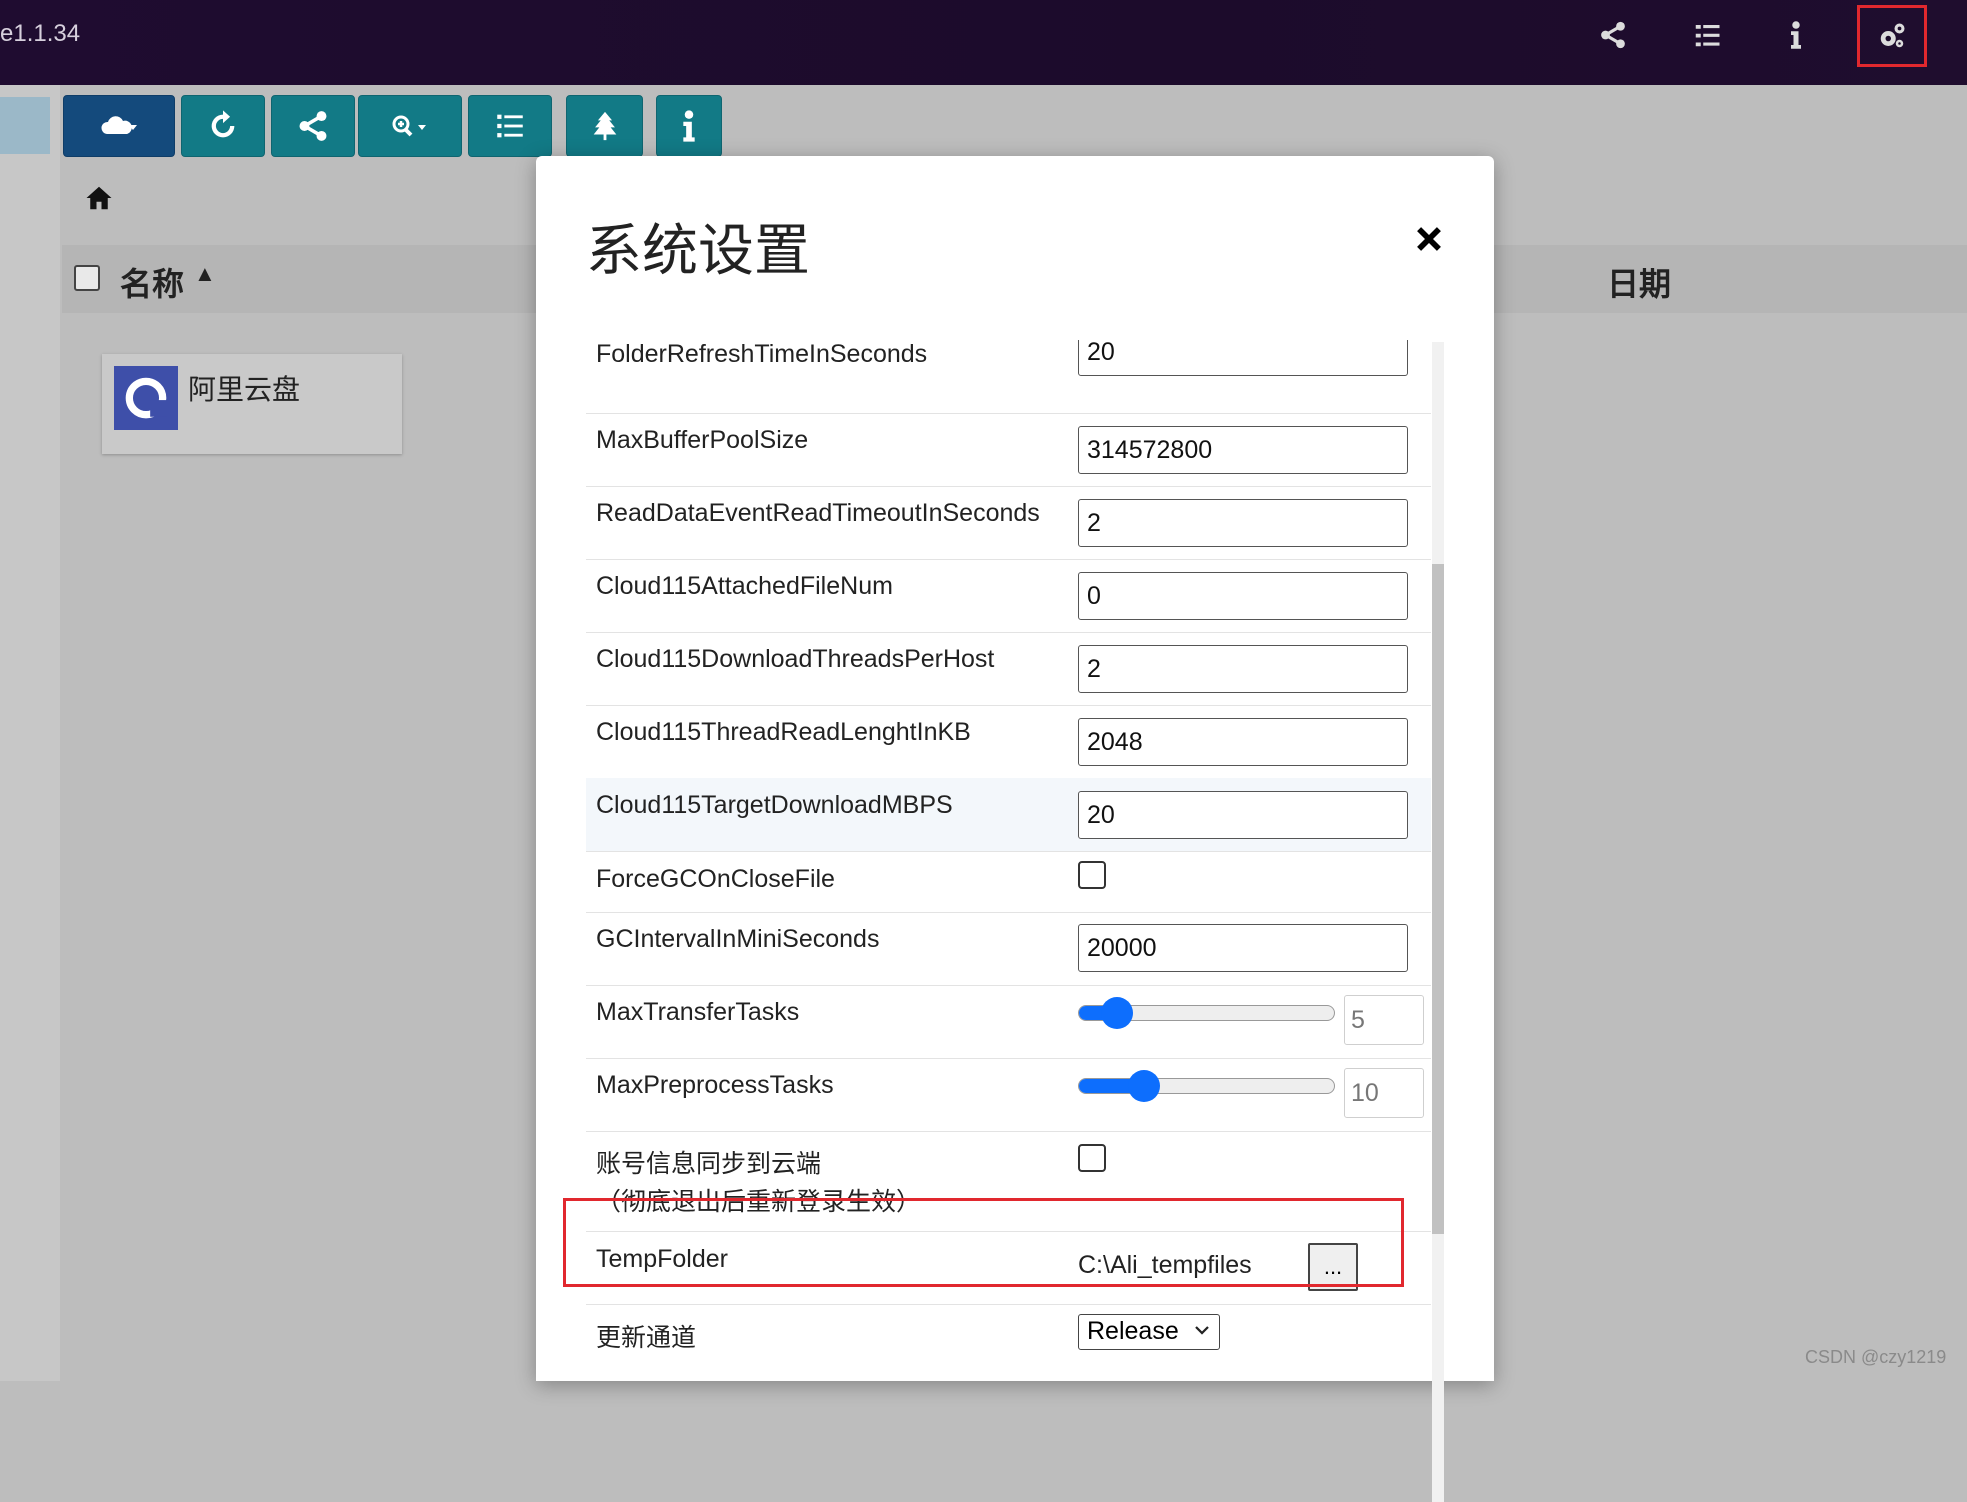 Image resolution: width=1967 pixels, height=1502 pixels. Describe the element at coordinates (1206, 1013) in the screenshot. I see `max-transfer-slider` at that location.